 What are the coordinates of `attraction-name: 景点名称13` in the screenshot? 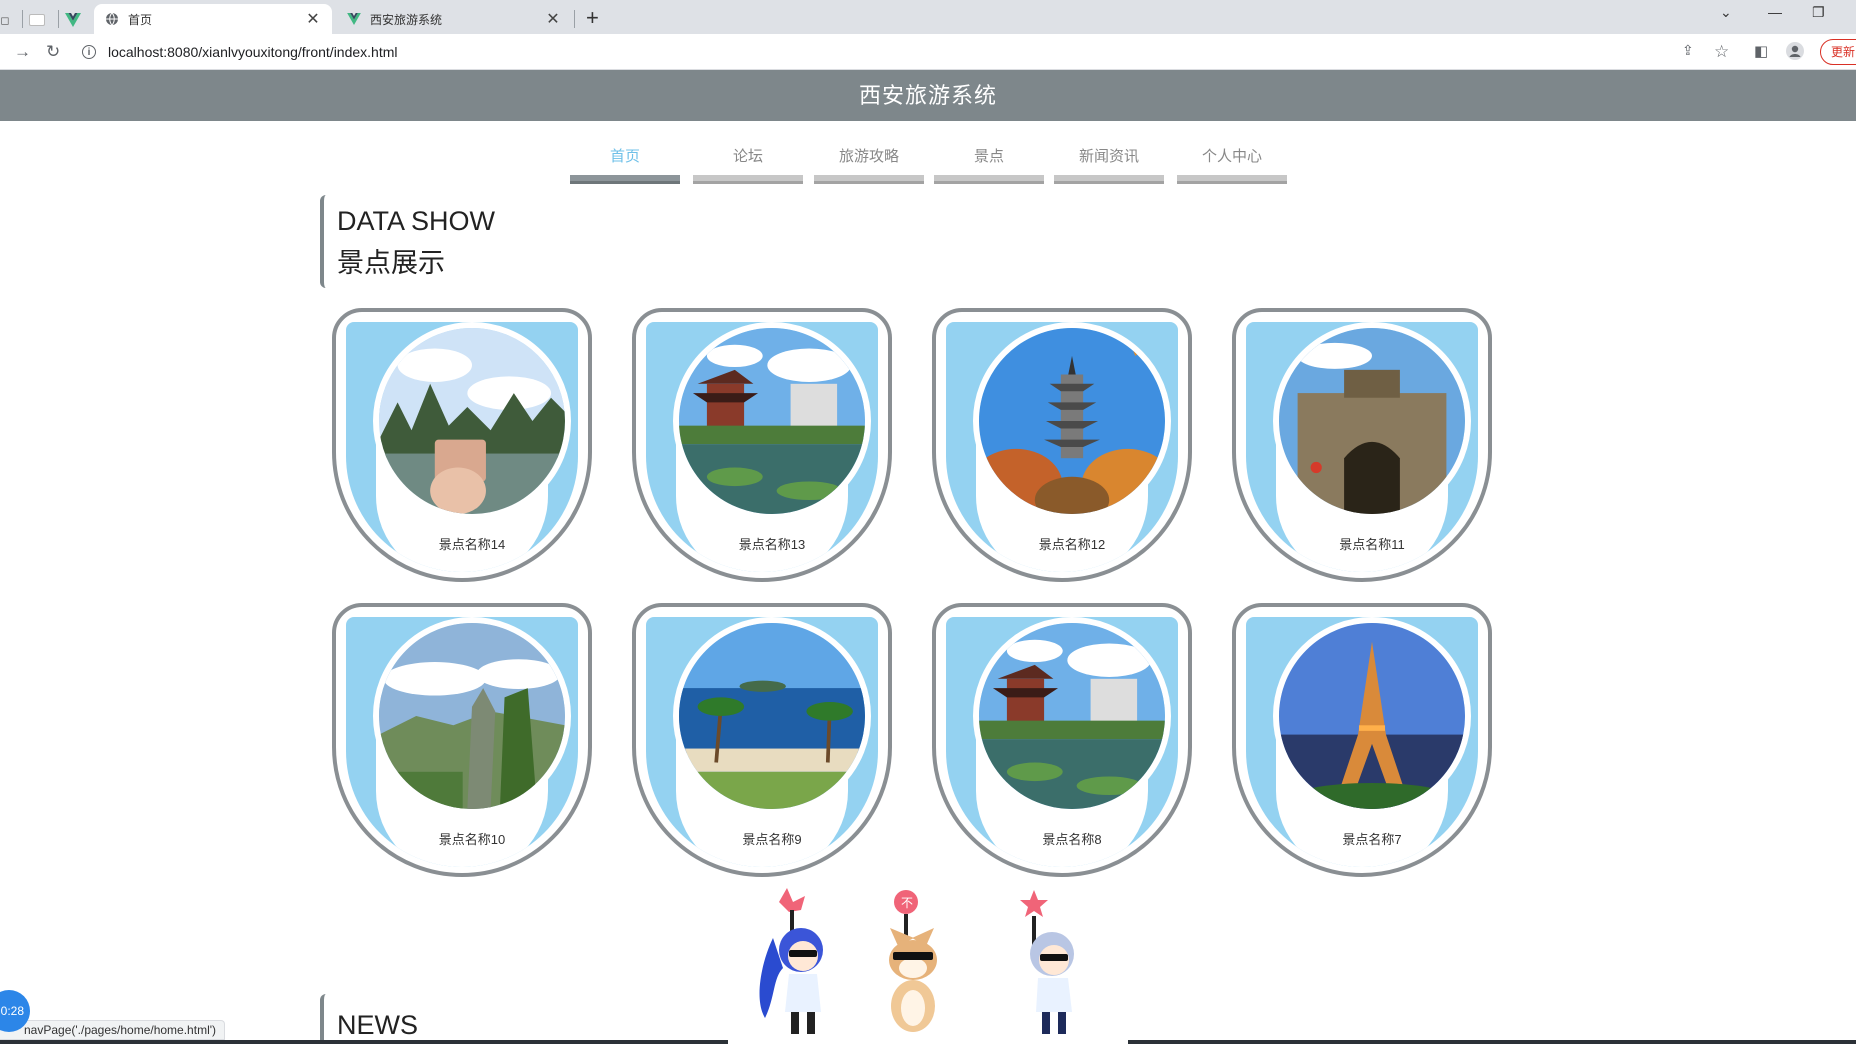 It's located at (772, 544).